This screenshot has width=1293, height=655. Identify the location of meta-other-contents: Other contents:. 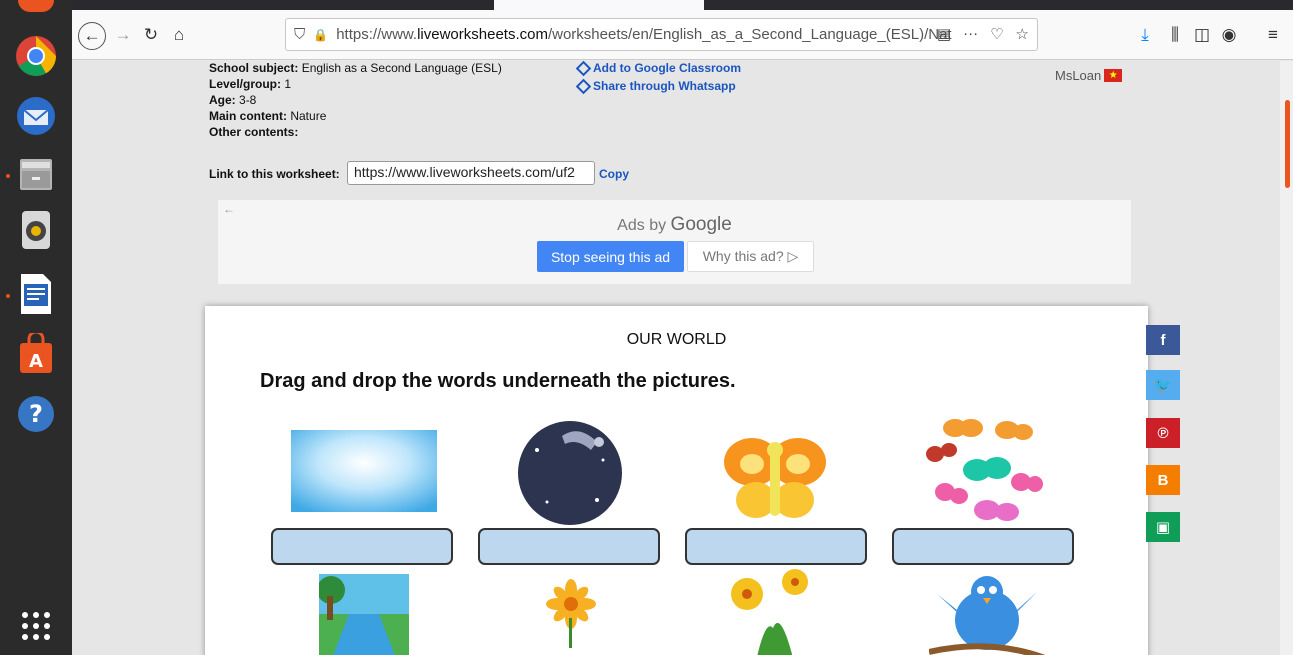
(254, 132).